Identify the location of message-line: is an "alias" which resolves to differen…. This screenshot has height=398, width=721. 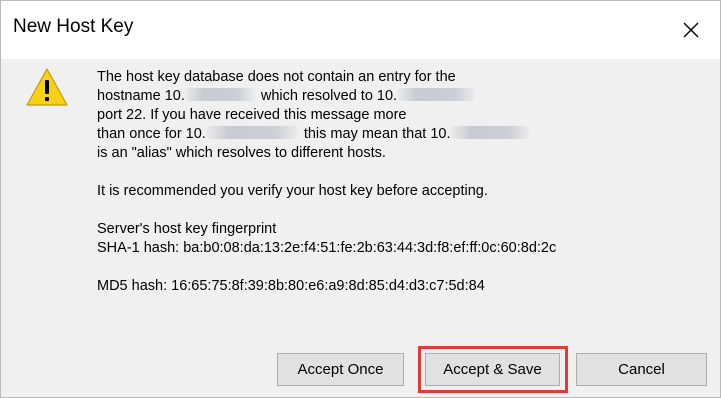
(241, 153).